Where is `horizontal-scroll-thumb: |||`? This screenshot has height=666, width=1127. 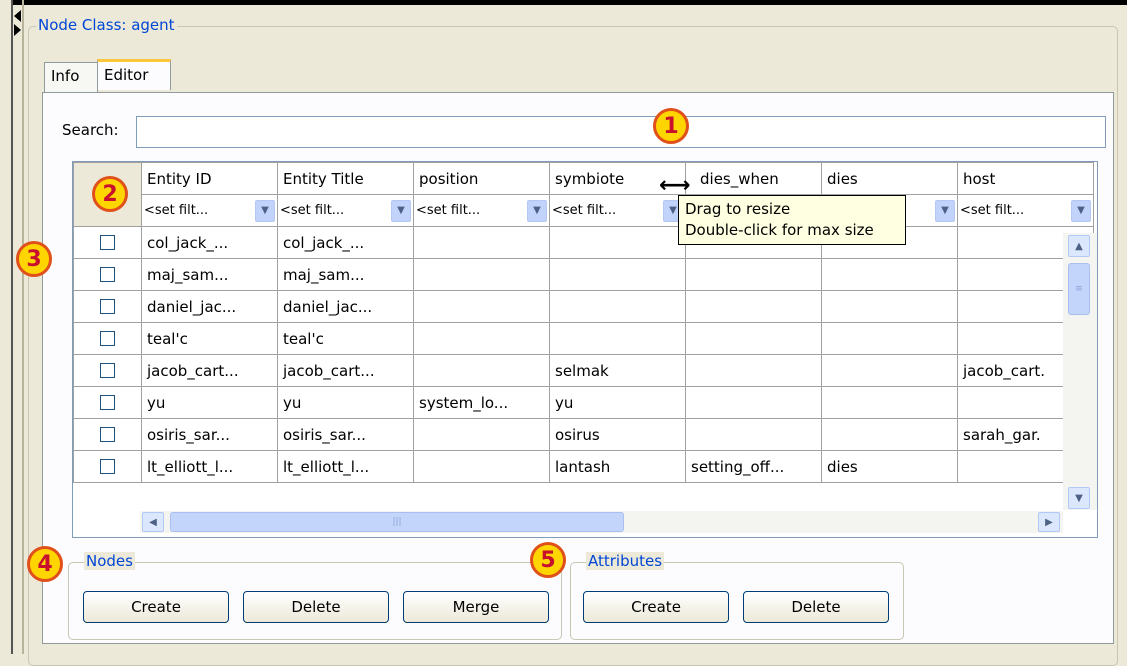 horizontal-scroll-thumb: ||| is located at coordinates (397, 522).